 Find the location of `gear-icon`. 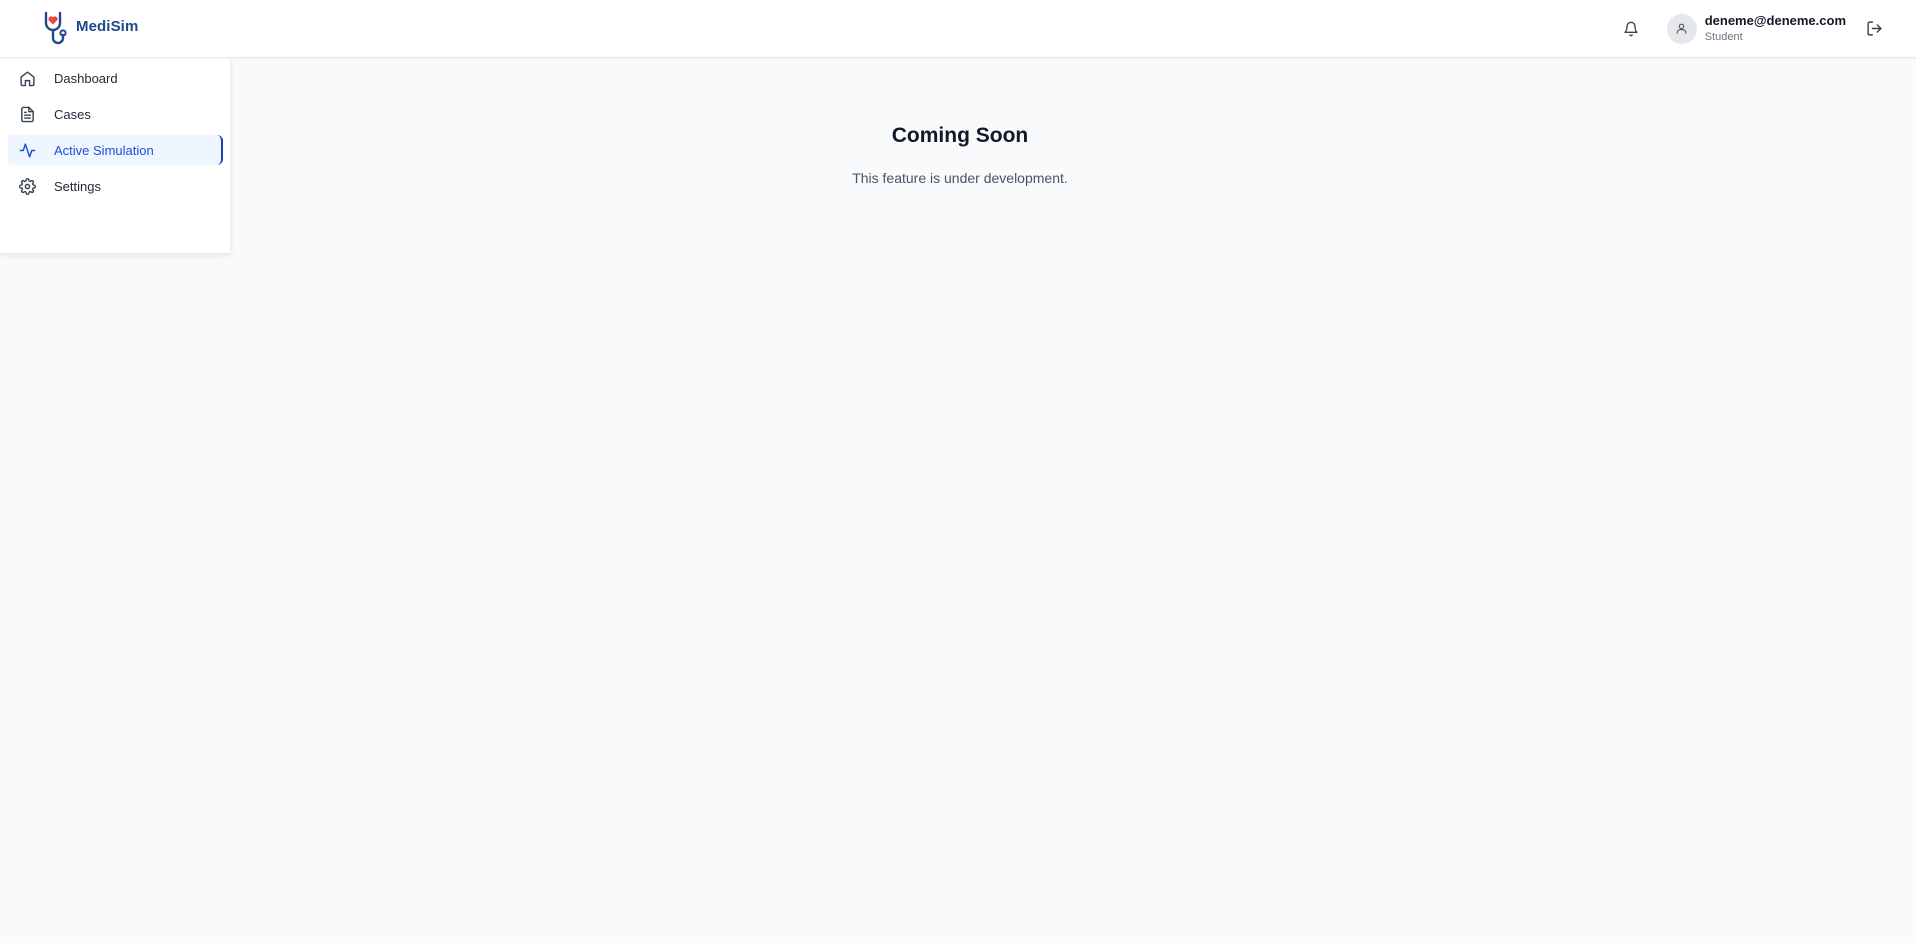

gear-icon is located at coordinates (27, 186).